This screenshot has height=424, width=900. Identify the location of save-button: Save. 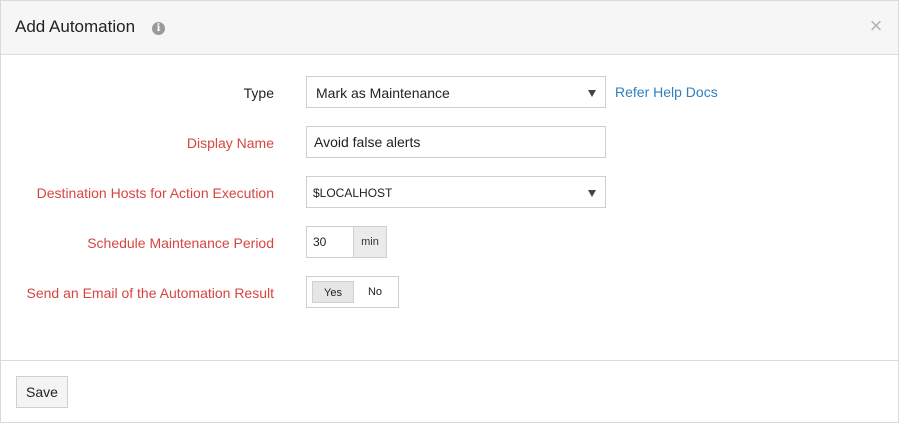
(42, 392).